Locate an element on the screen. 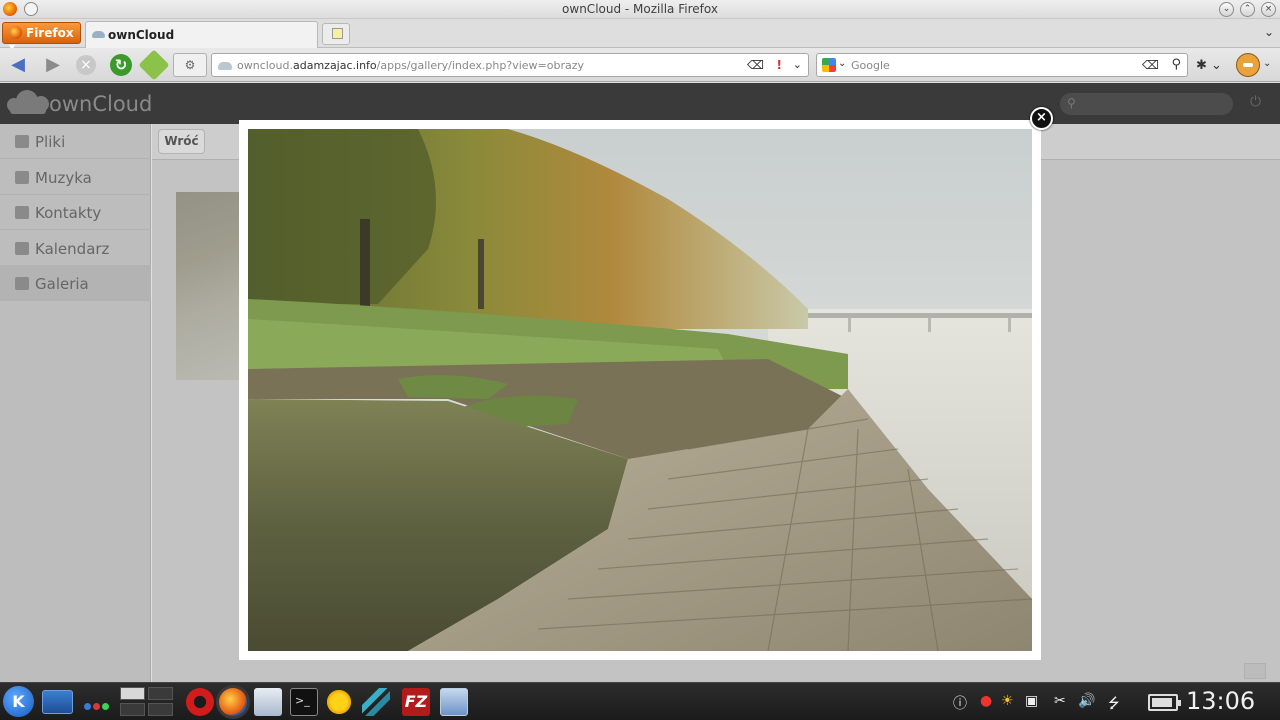 The image size is (1280, 720). new-tab-button is located at coordinates (336, 34).